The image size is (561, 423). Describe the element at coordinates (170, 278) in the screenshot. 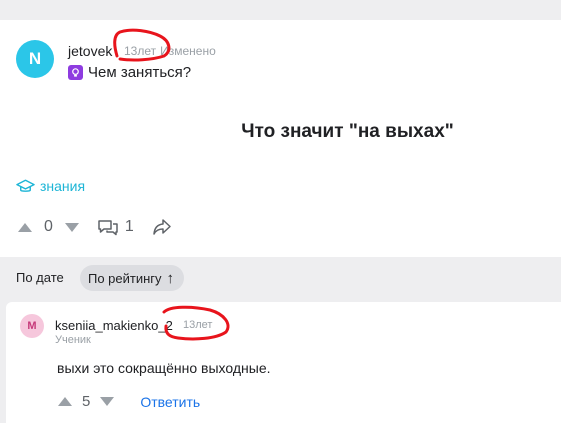

I see `arrow-up-icon: ↑` at that location.